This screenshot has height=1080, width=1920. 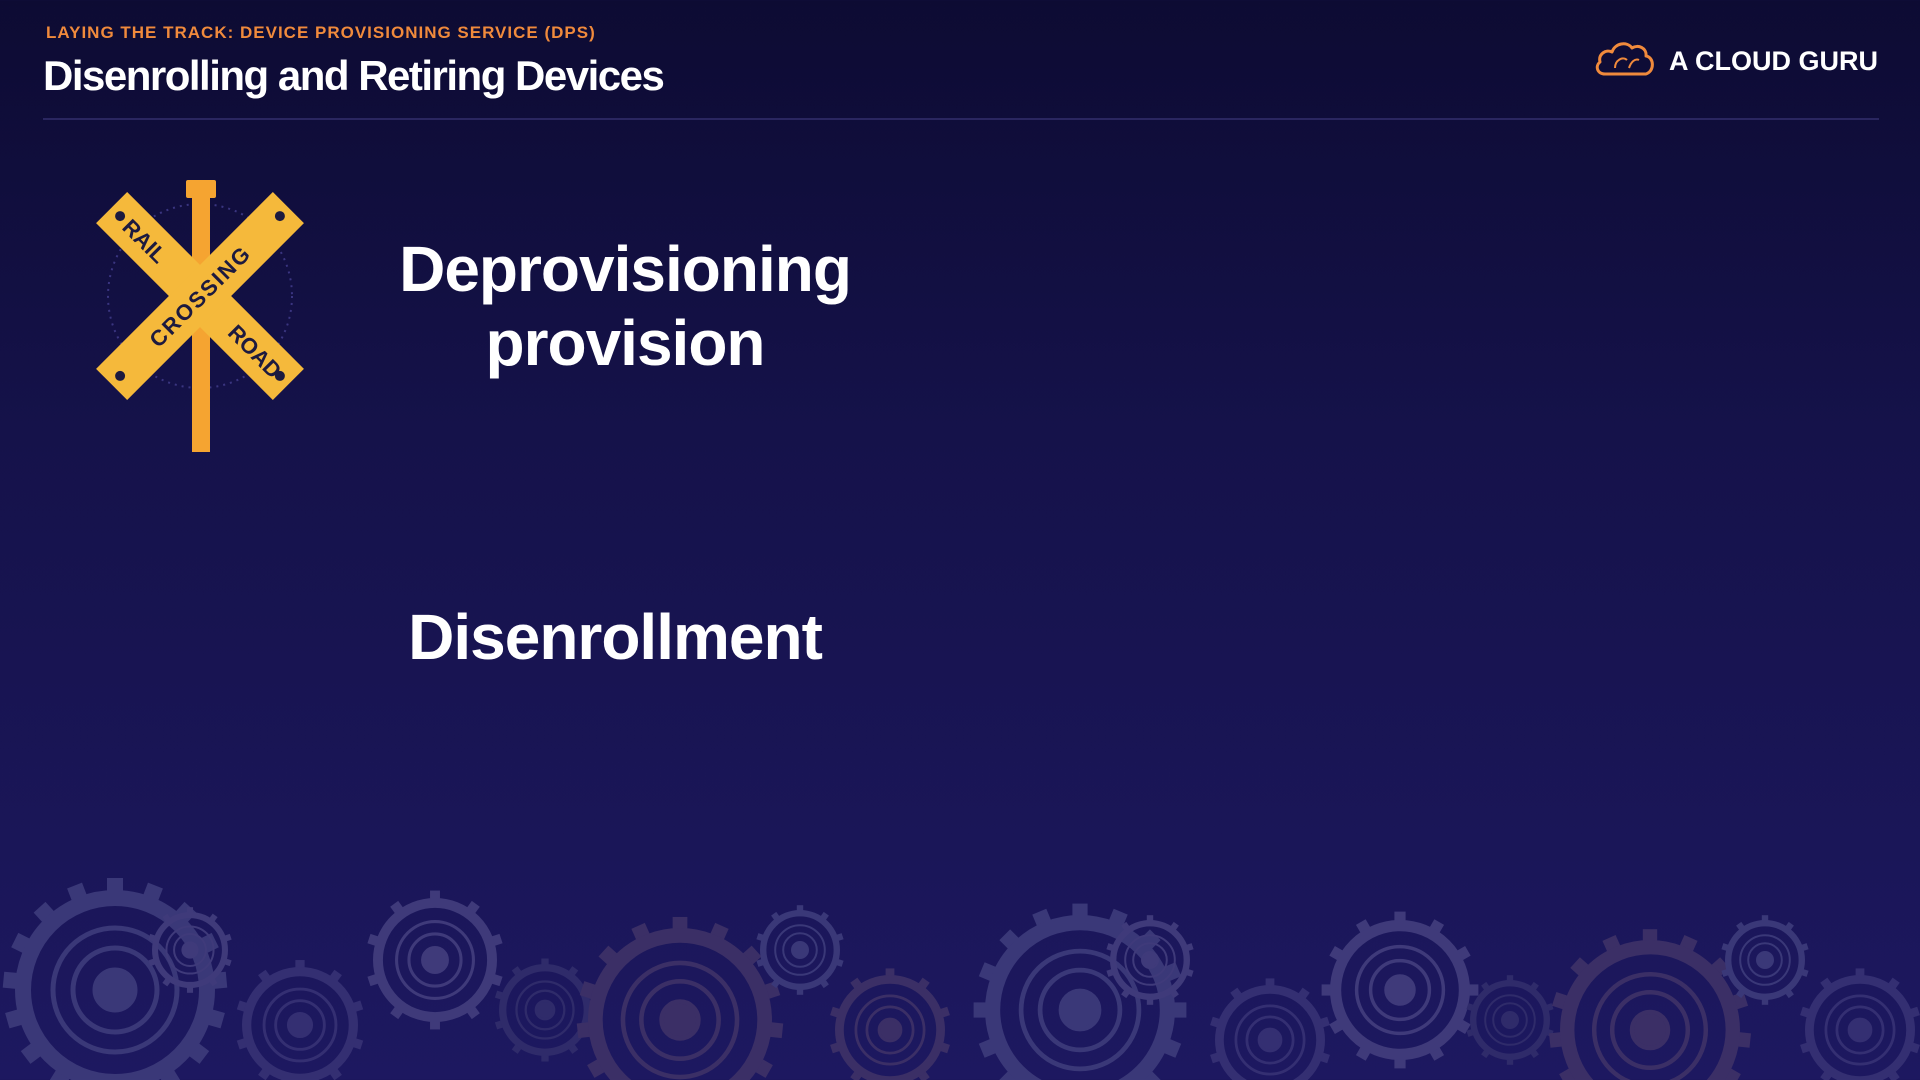 I want to click on term-disenrollment: Disenrollment, so click(x=615, y=637).